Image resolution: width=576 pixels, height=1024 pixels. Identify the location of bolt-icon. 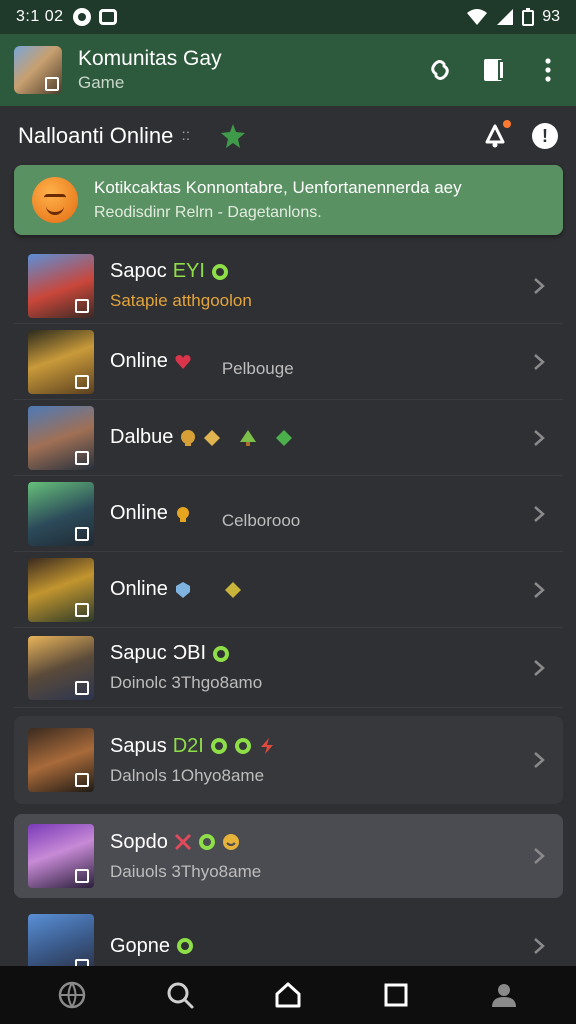
(266, 746).